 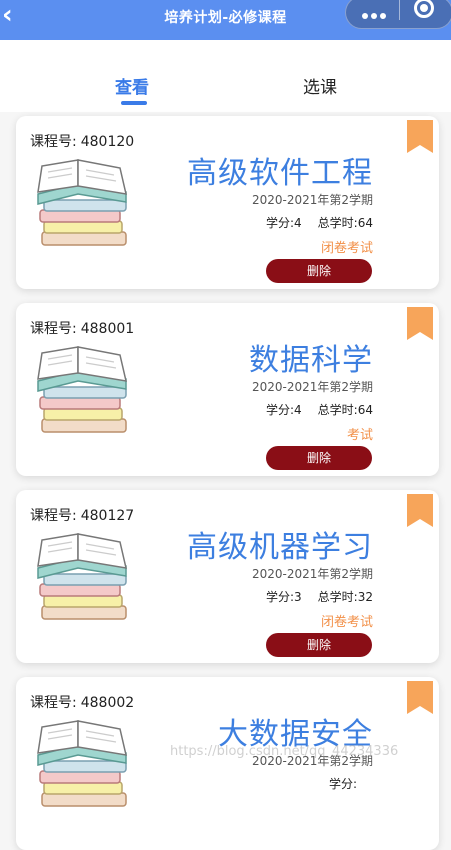 What do you see at coordinates (225, 76) in the screenshot?
I see `tab-bar: 查看 选课` at bounding box center [225, 76].